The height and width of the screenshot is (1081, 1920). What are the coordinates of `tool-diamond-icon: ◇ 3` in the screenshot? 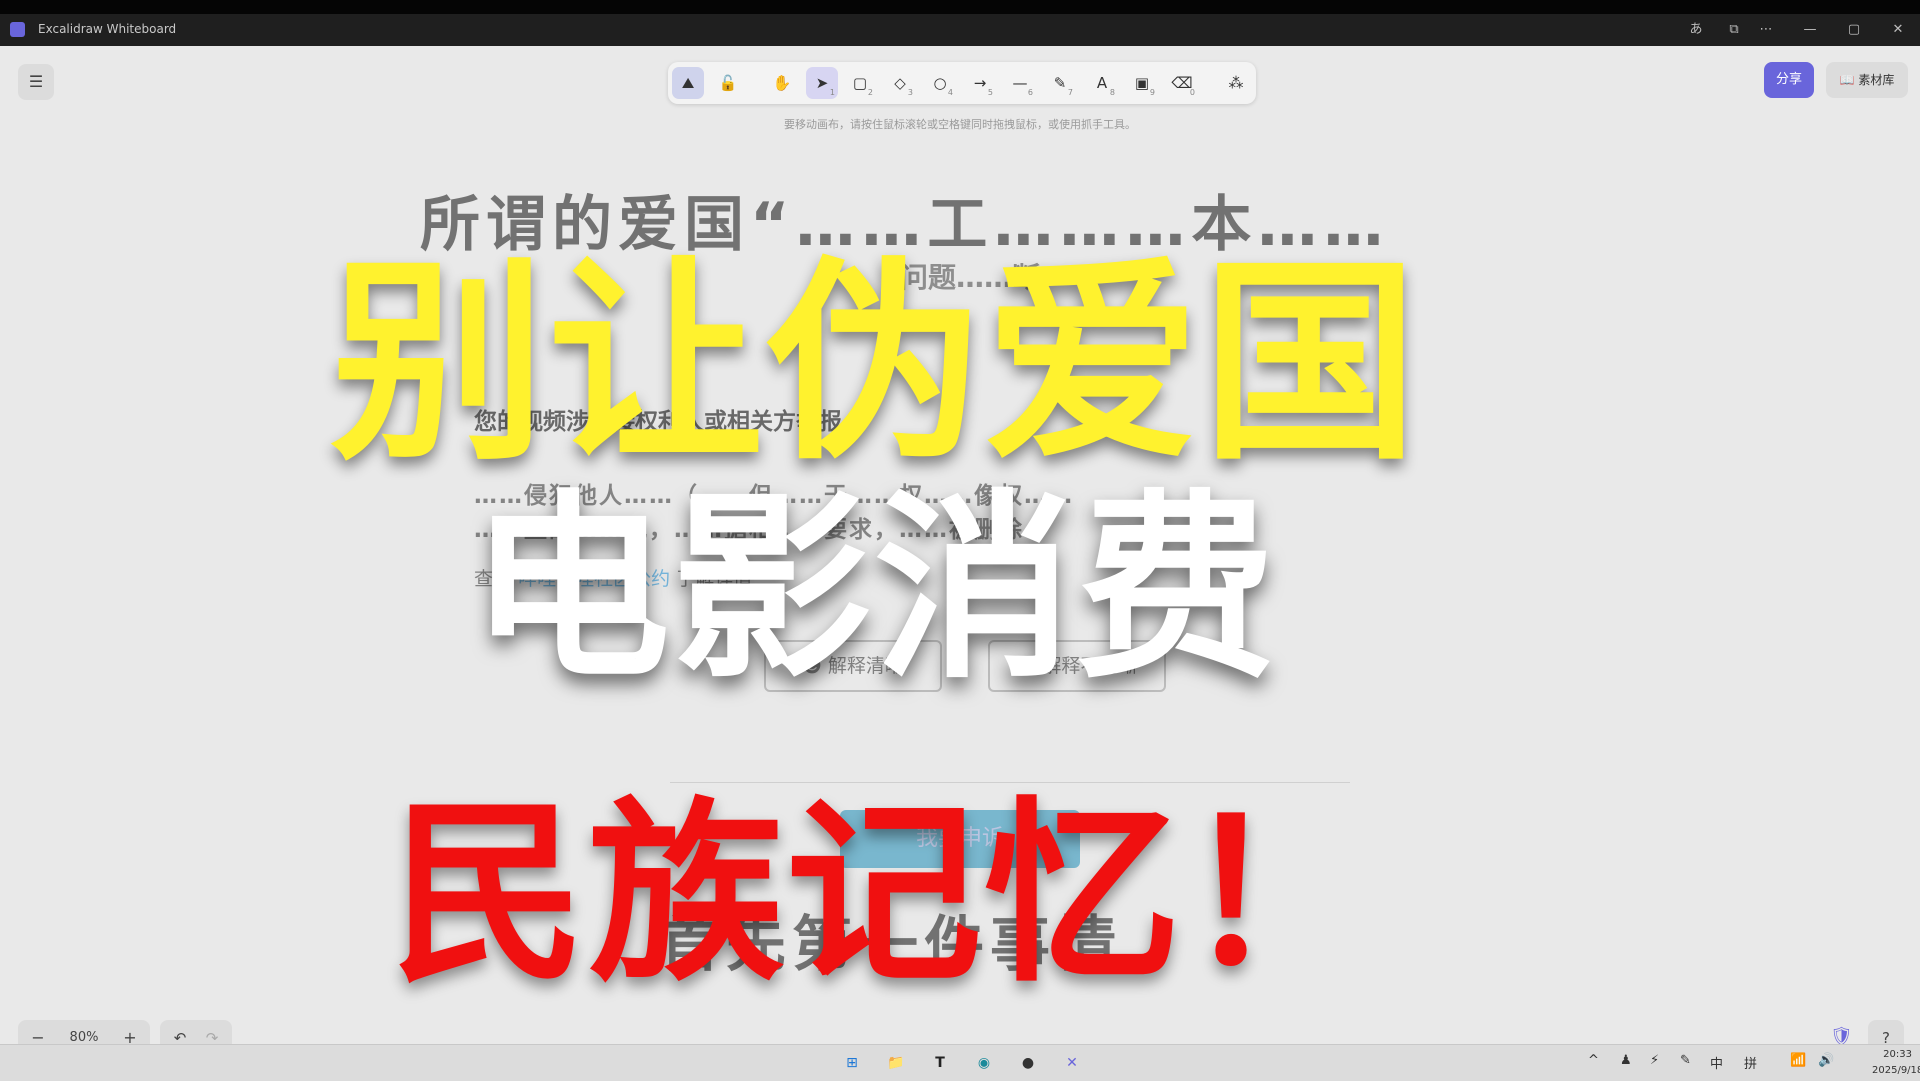 It's located at (900, 83).